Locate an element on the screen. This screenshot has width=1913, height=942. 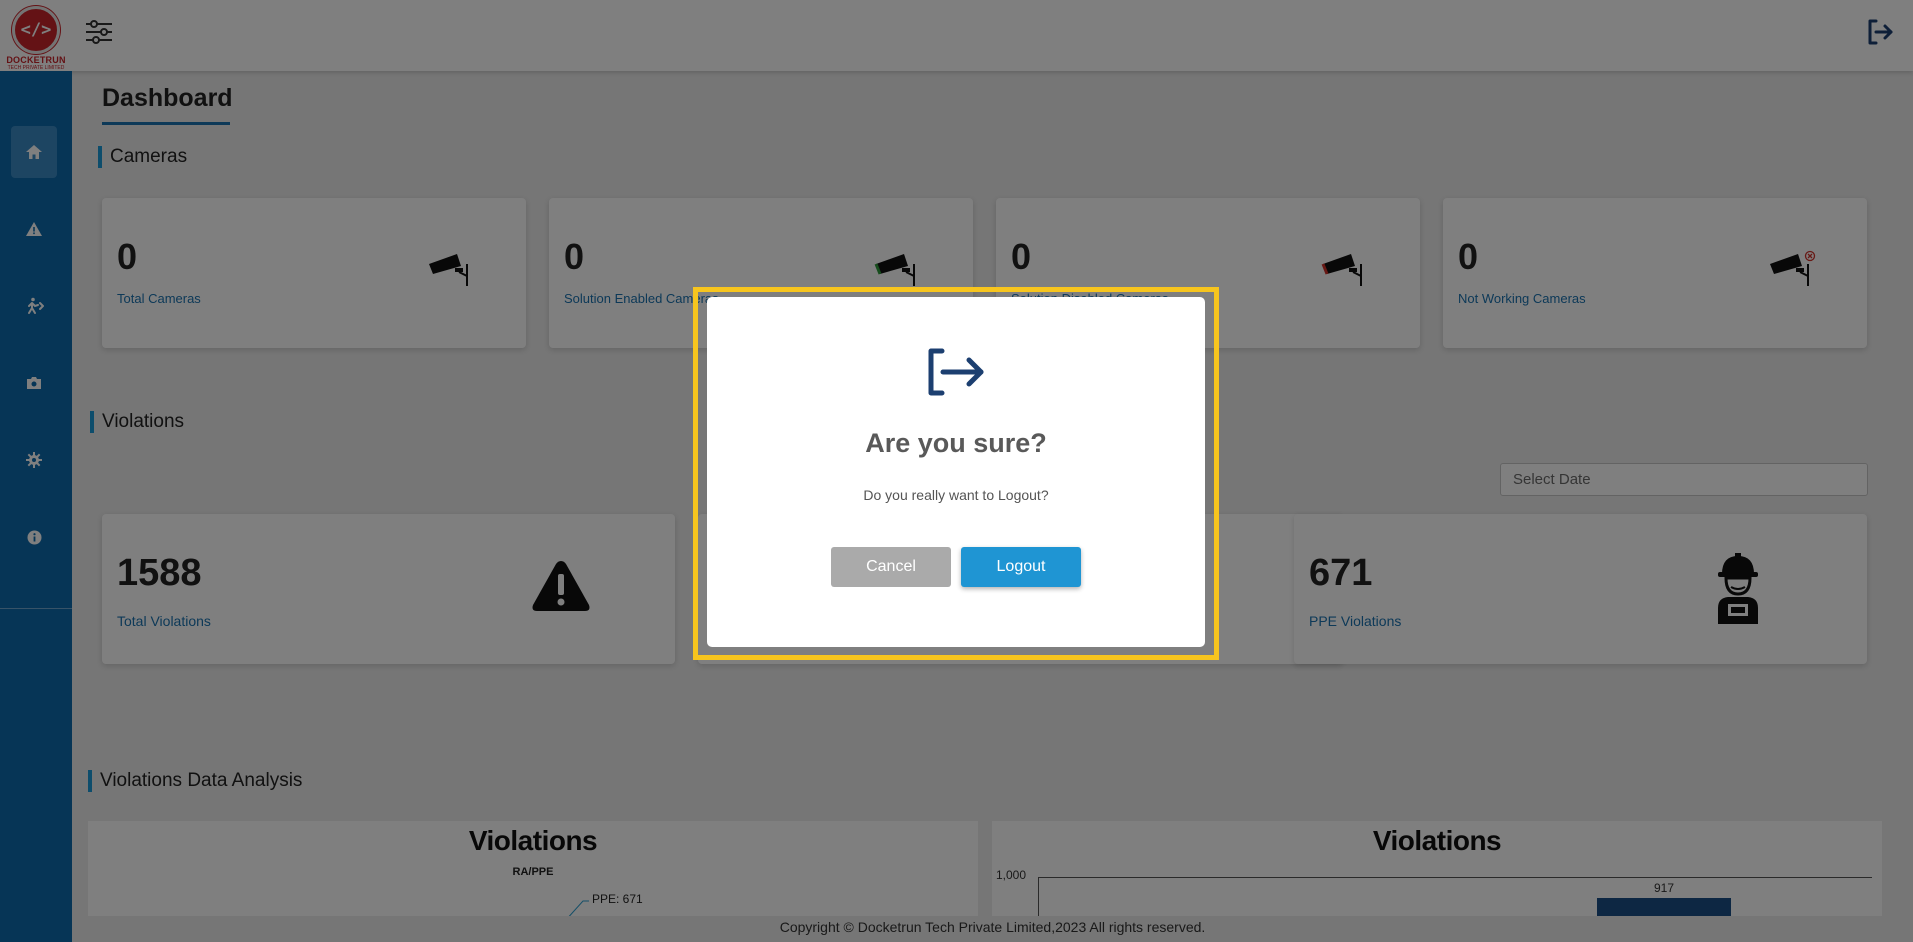
cancel-button: Cancel is located at coordinates (891, 567).